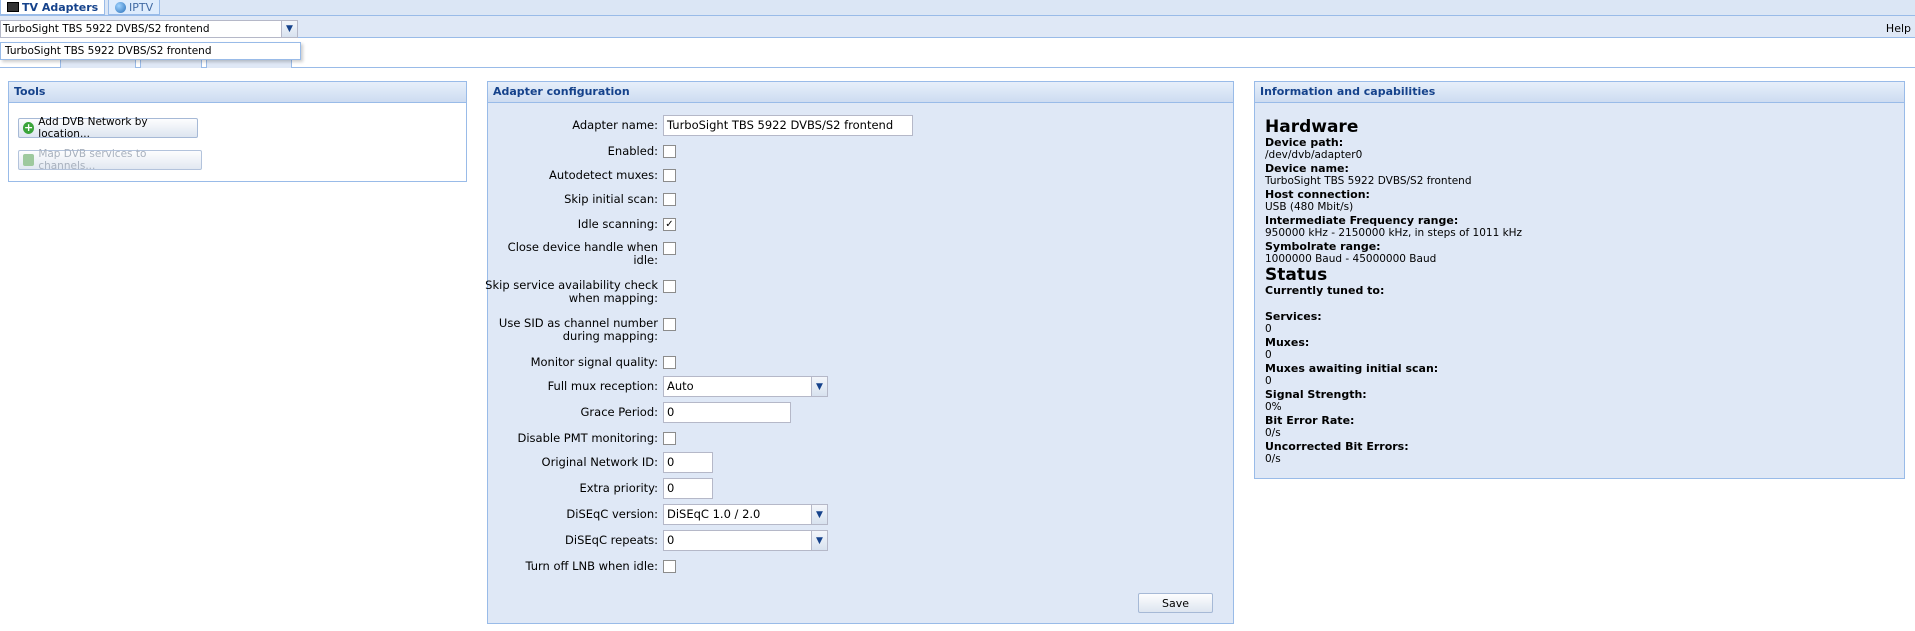  Describe the element at coordinates (669, 362) in the screenshot. I see `monitor-signal-checkbox` at that location.